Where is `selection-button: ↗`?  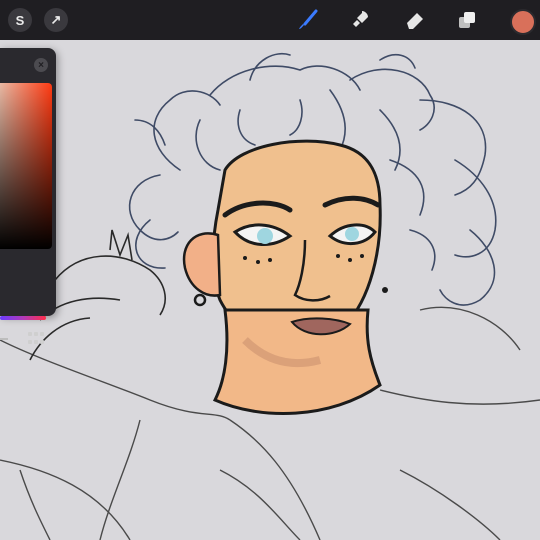 selection-button: ↗ is located at coordinates (56, 20).